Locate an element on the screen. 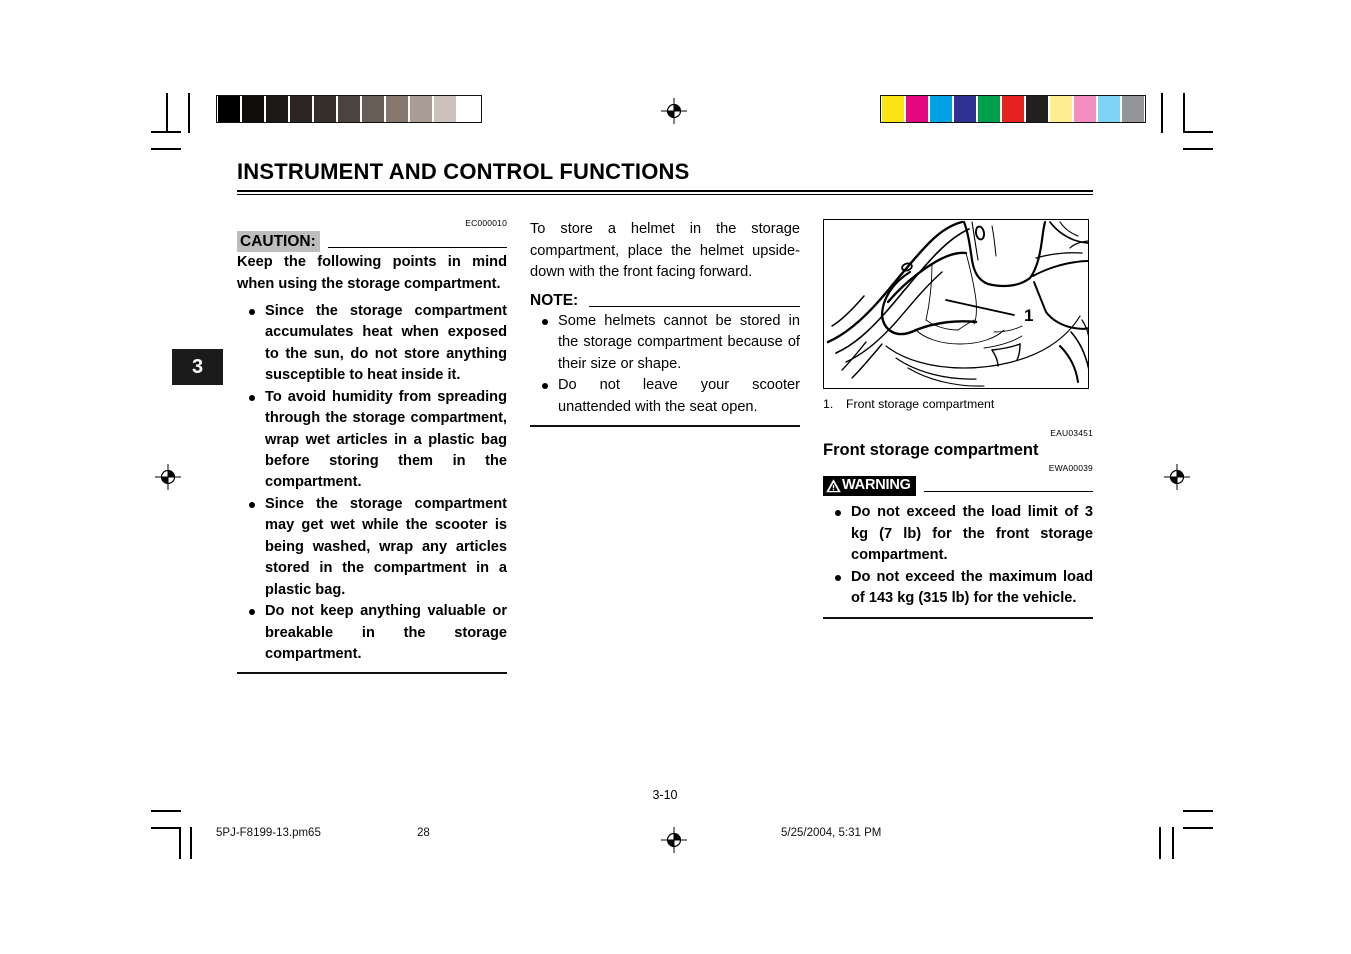  caution-header-rule is located at coordinates (417, 248).